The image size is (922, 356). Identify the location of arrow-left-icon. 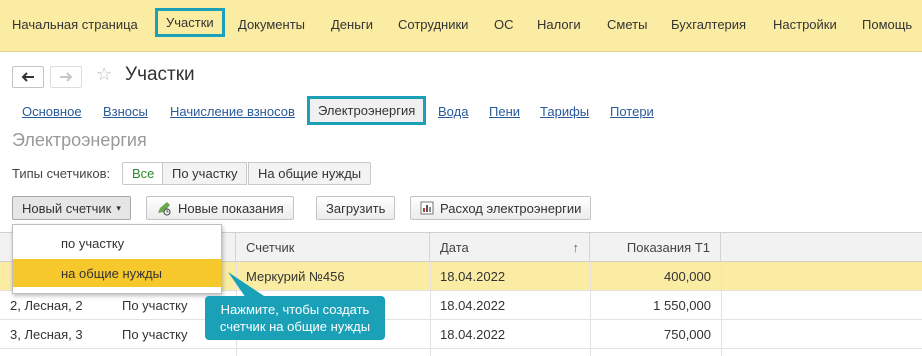
(27, 77).